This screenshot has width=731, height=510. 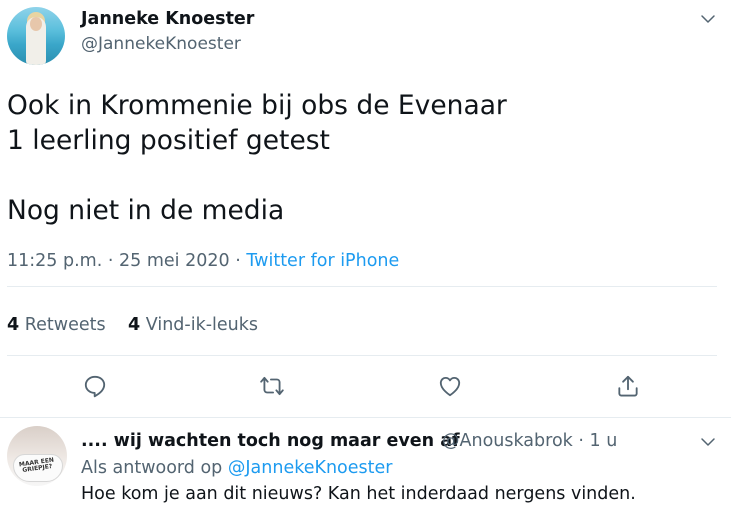 I want to click on author-name: Janneke Knoester, so click(x=167, y=19).